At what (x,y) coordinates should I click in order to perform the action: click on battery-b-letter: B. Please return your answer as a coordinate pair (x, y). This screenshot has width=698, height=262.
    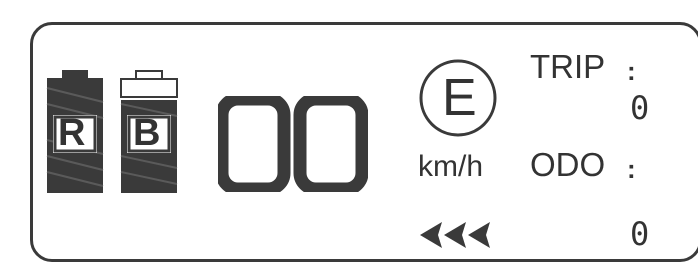
    Looking at the image, I should click on (147, 133).